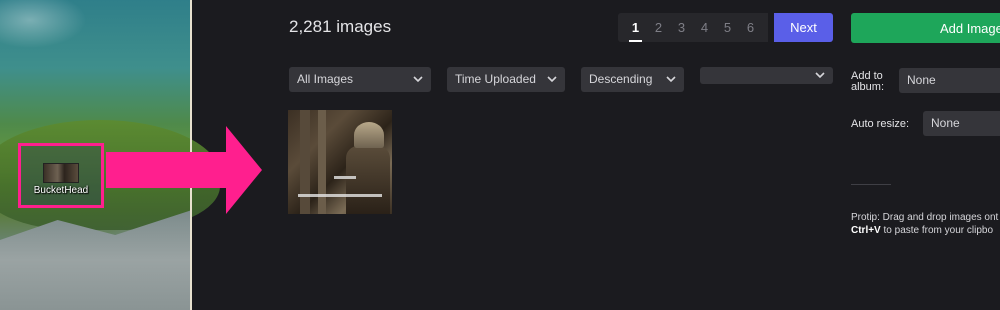 The width and height of the screenshot is (1000, 310). I want to click on sort-by-select: Time Uploaded, so click(506, 79).